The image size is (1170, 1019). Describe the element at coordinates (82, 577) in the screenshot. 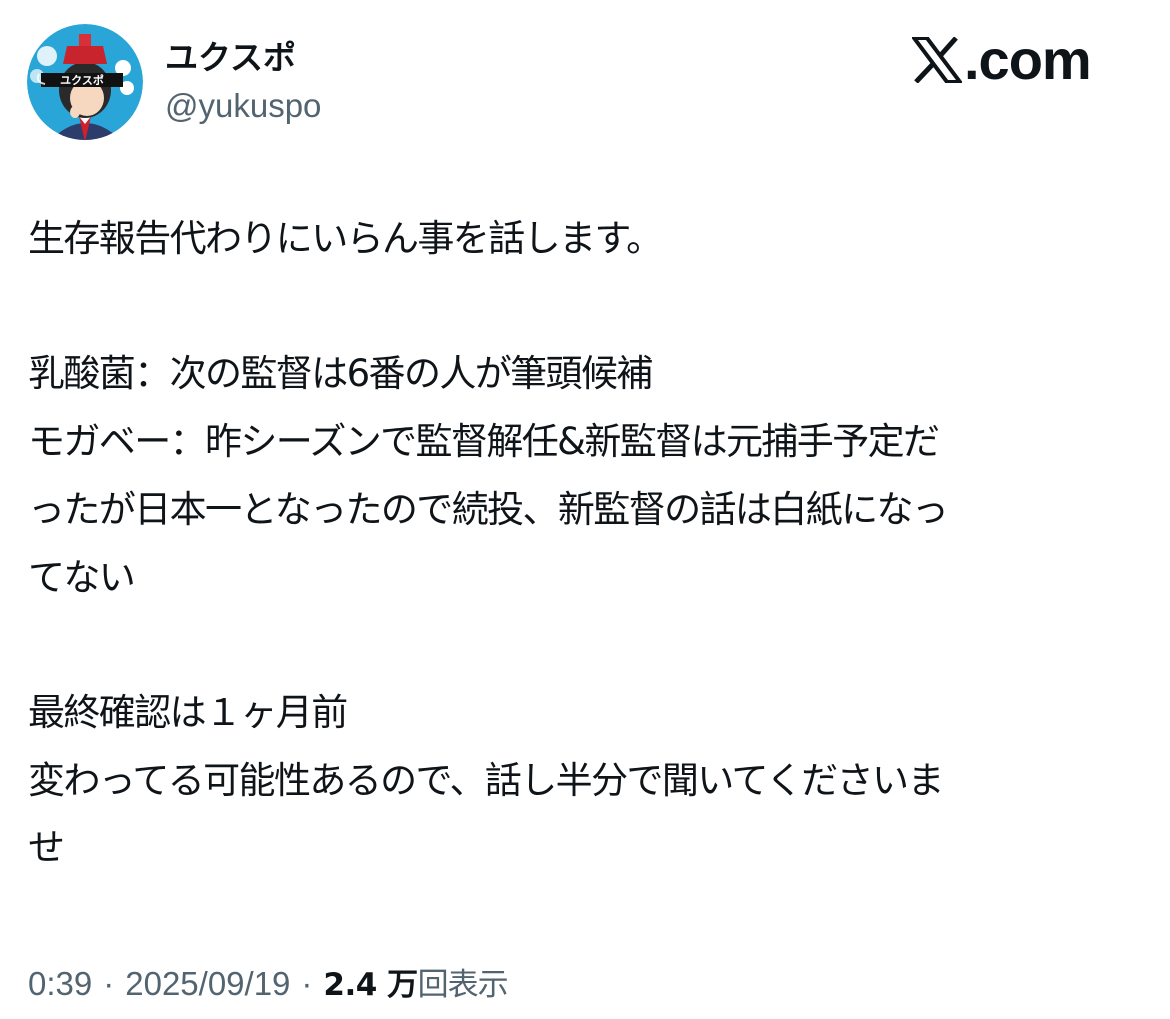

I see `tweet-line: てない` at that location.